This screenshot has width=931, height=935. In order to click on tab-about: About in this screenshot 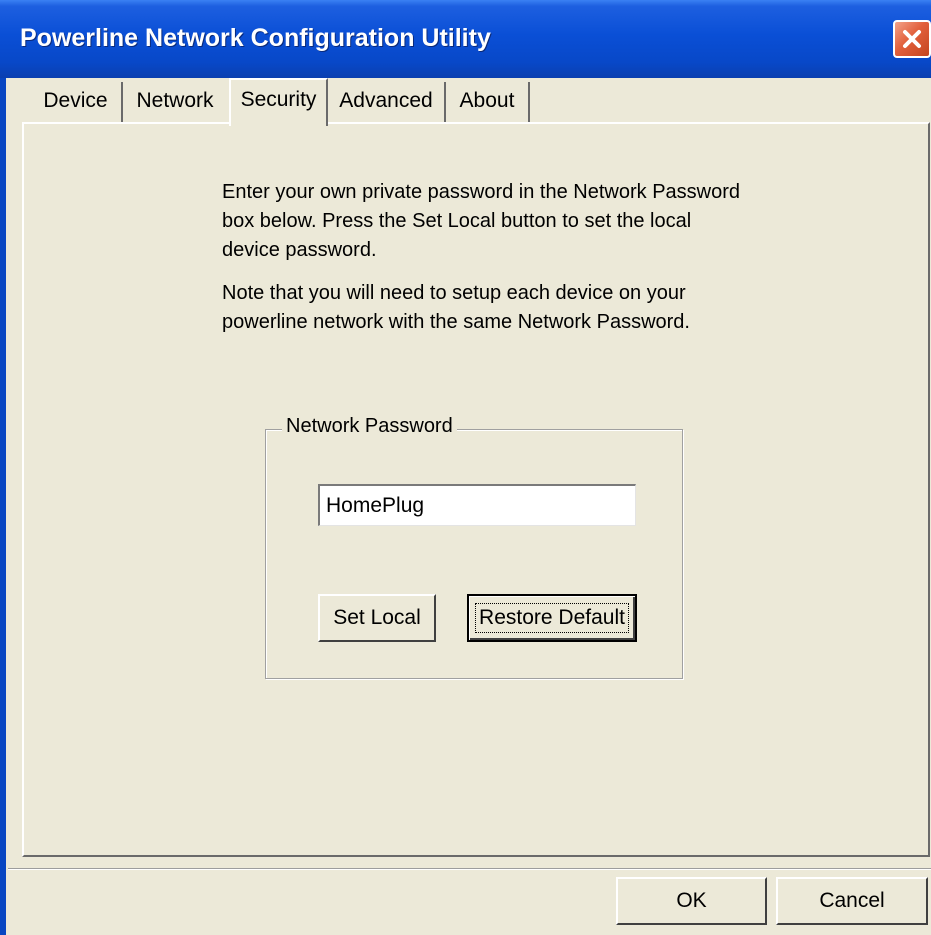, I will do `click(488, 102)`.